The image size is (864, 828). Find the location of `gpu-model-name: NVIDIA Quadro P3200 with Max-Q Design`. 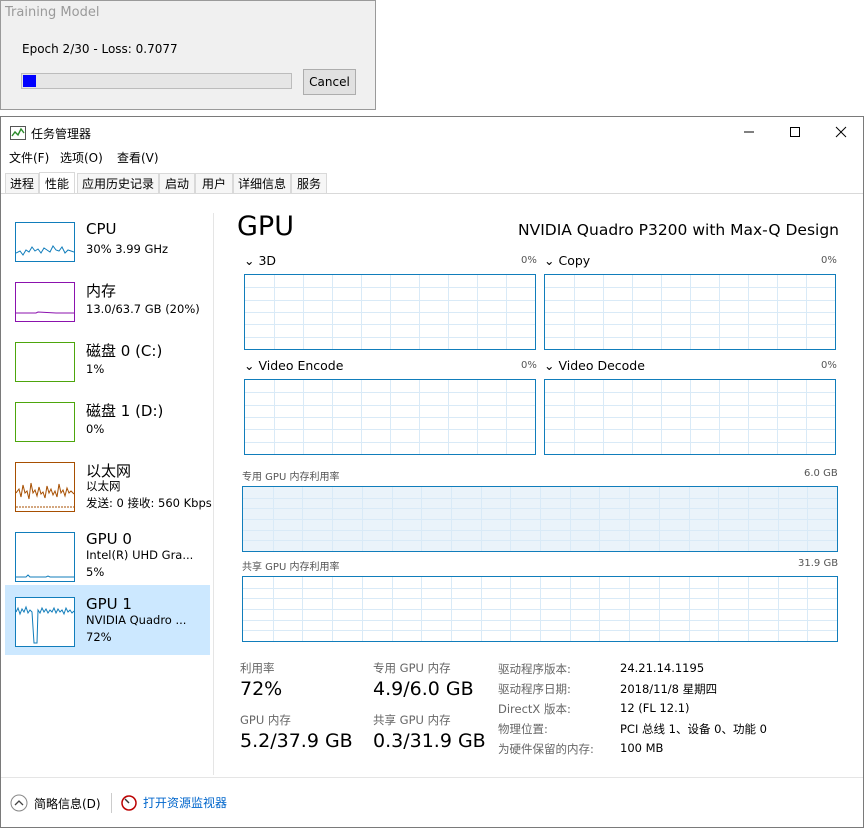

gpu-model-name: NVIDIA Quadro P3200 with Max-Q Design is located at coordinates (678, 230).